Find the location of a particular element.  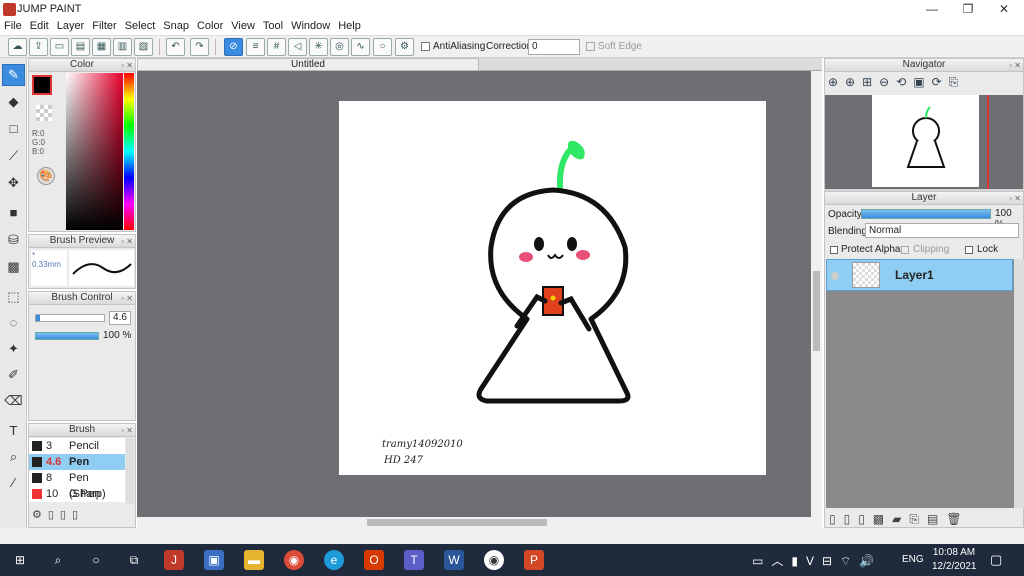

correction-input: 0 is located at coordinates (554, 47).